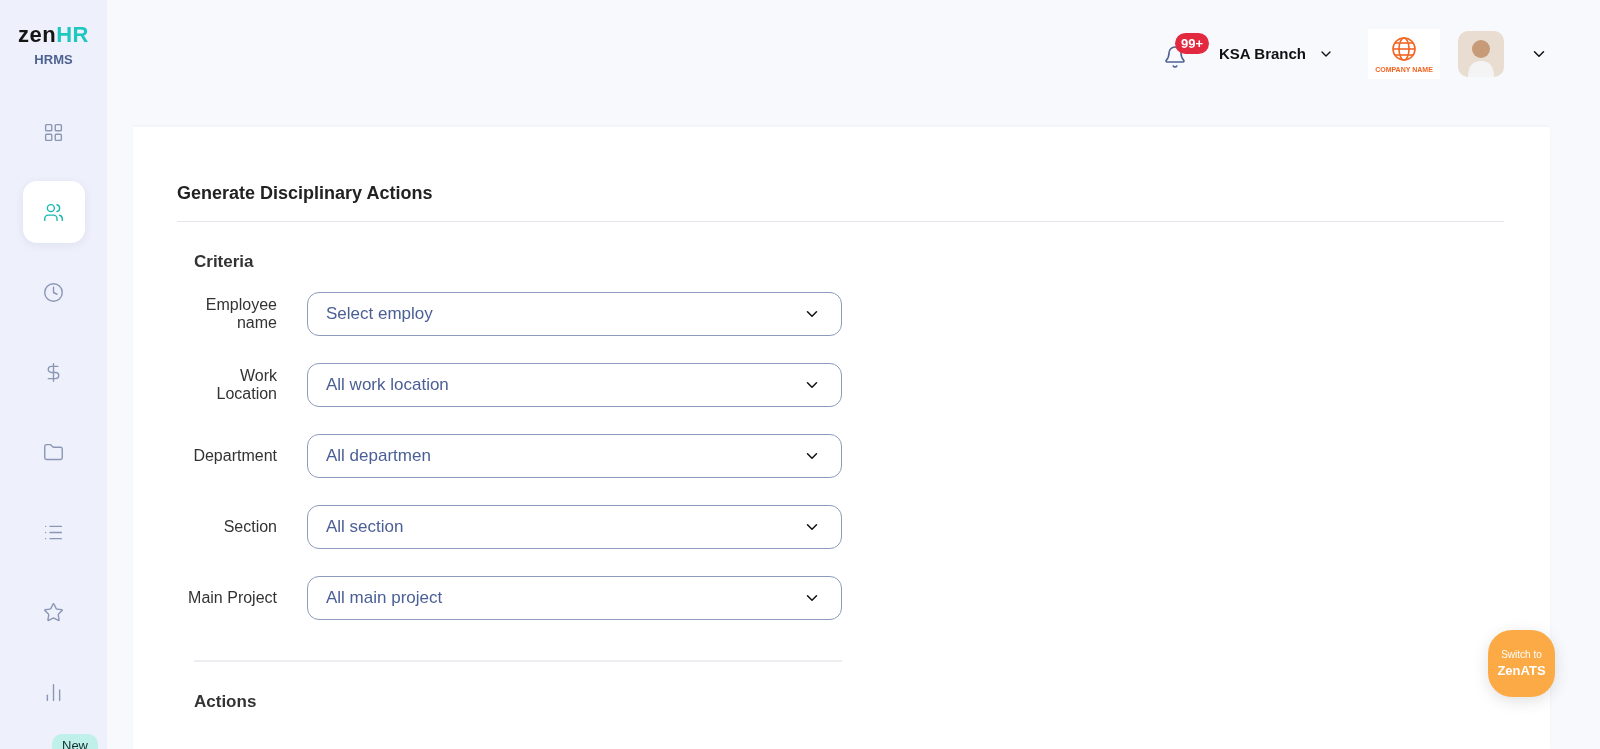  Describe the element at coordinates (53, 292) in the screenshot. I see `clock-icon` at that location.